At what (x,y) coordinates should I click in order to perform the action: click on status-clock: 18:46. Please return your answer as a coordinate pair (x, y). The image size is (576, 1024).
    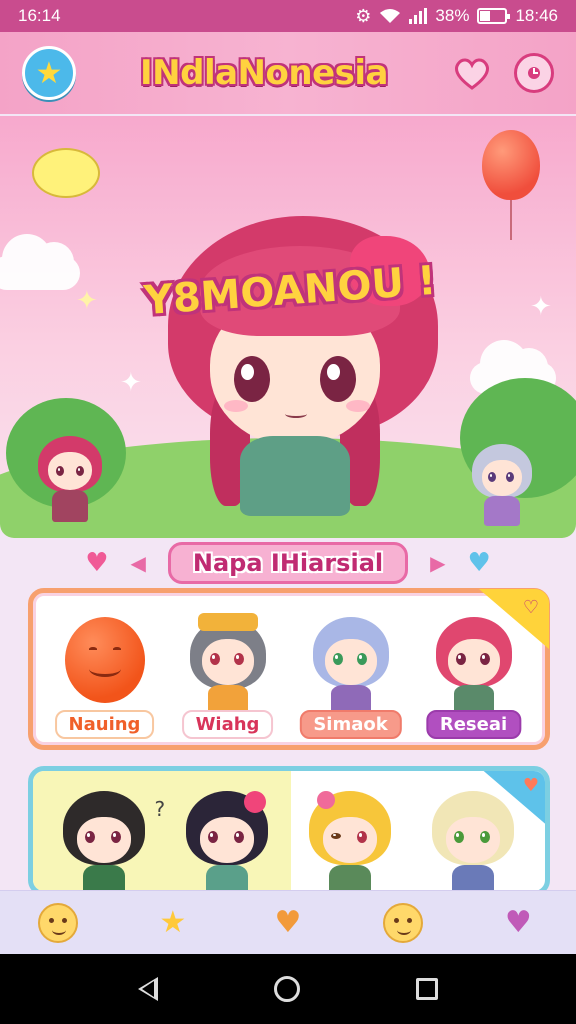
    Looking at the image, I should click on (536, 15).